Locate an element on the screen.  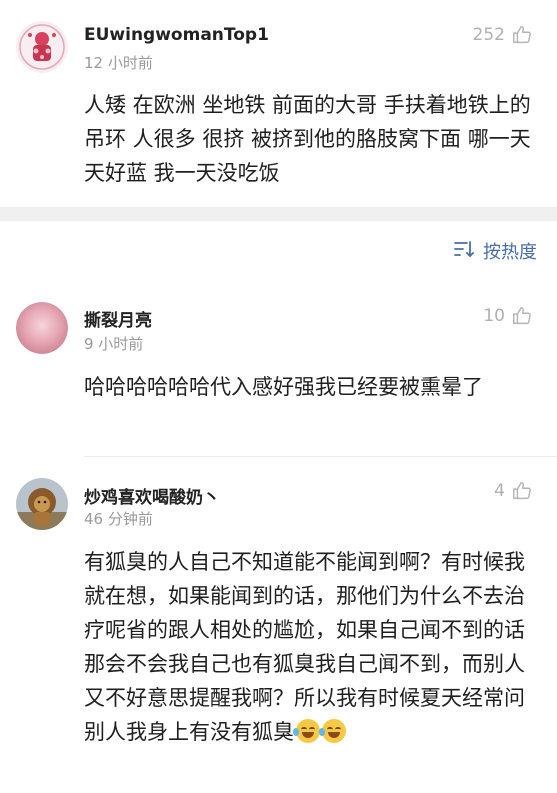
like-count: 10 is located at coordinates (494, 316).